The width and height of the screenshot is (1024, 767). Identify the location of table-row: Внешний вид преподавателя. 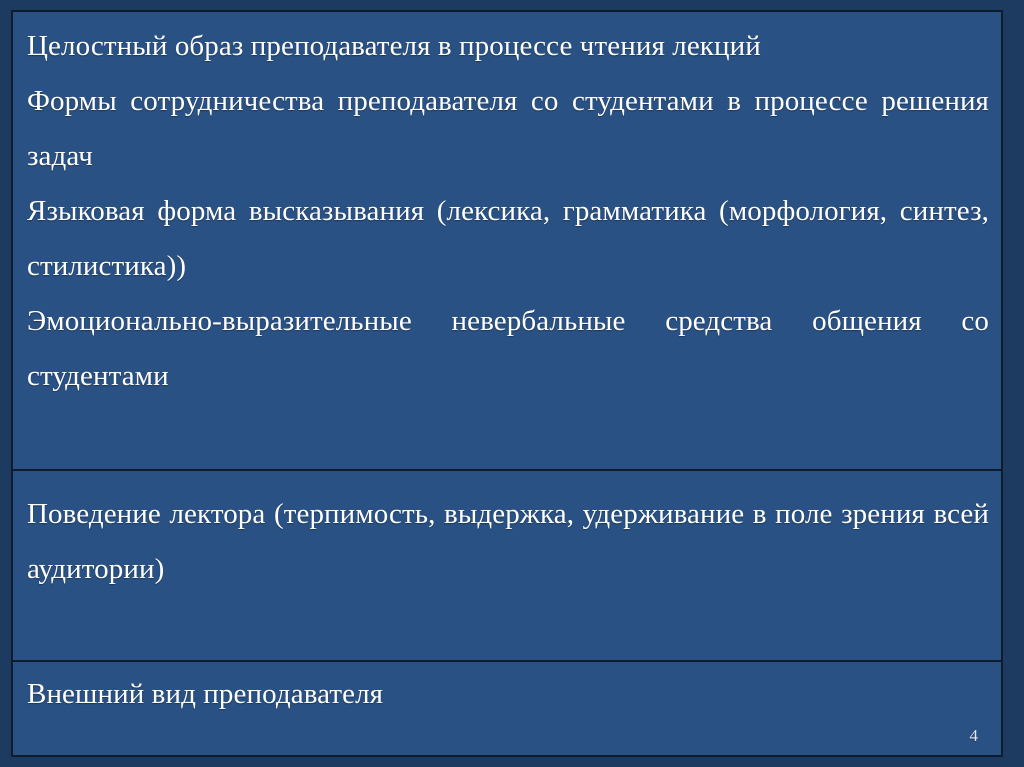
(507, 708).